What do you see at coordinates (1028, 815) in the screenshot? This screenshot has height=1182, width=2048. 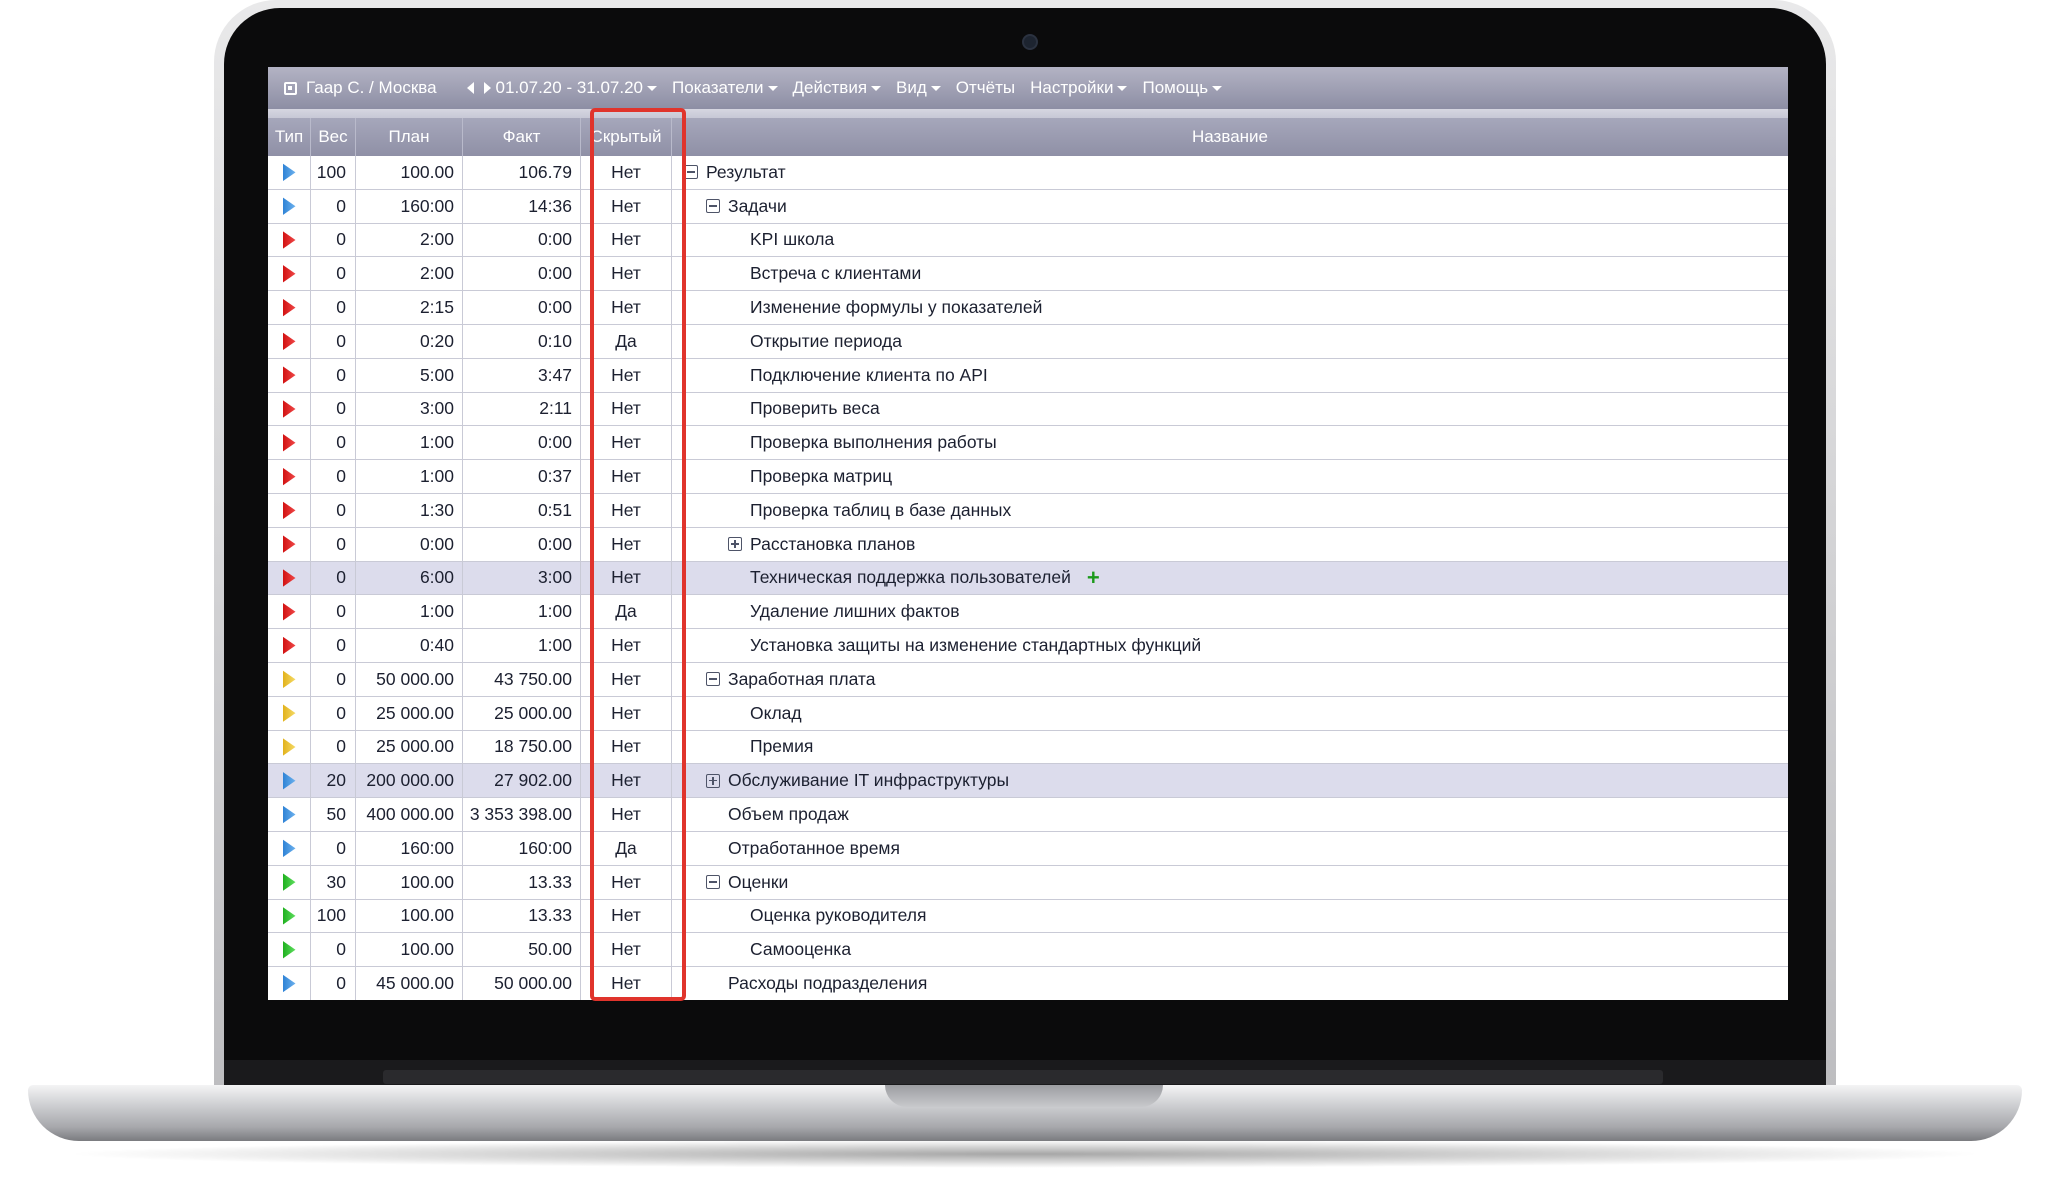 I see `table-row: 50 400 000.00 3 353 398.00 Нет Объем продаж` at bounding box center [1028, 815].